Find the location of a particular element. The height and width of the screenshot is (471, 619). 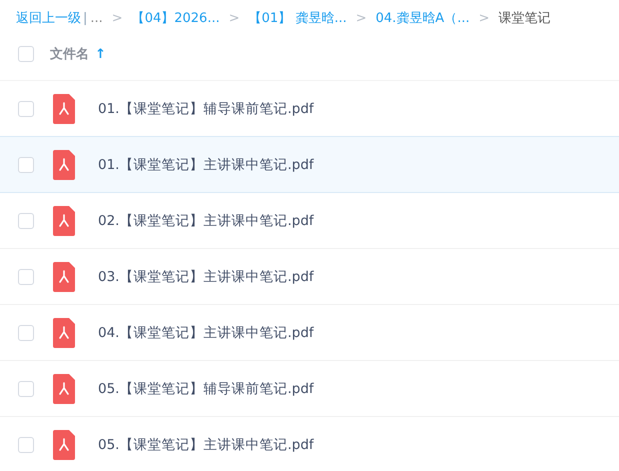

file-name: 01.【课堂笔记】辅导课前笔记.pdf is located at coordinates (206, 109).